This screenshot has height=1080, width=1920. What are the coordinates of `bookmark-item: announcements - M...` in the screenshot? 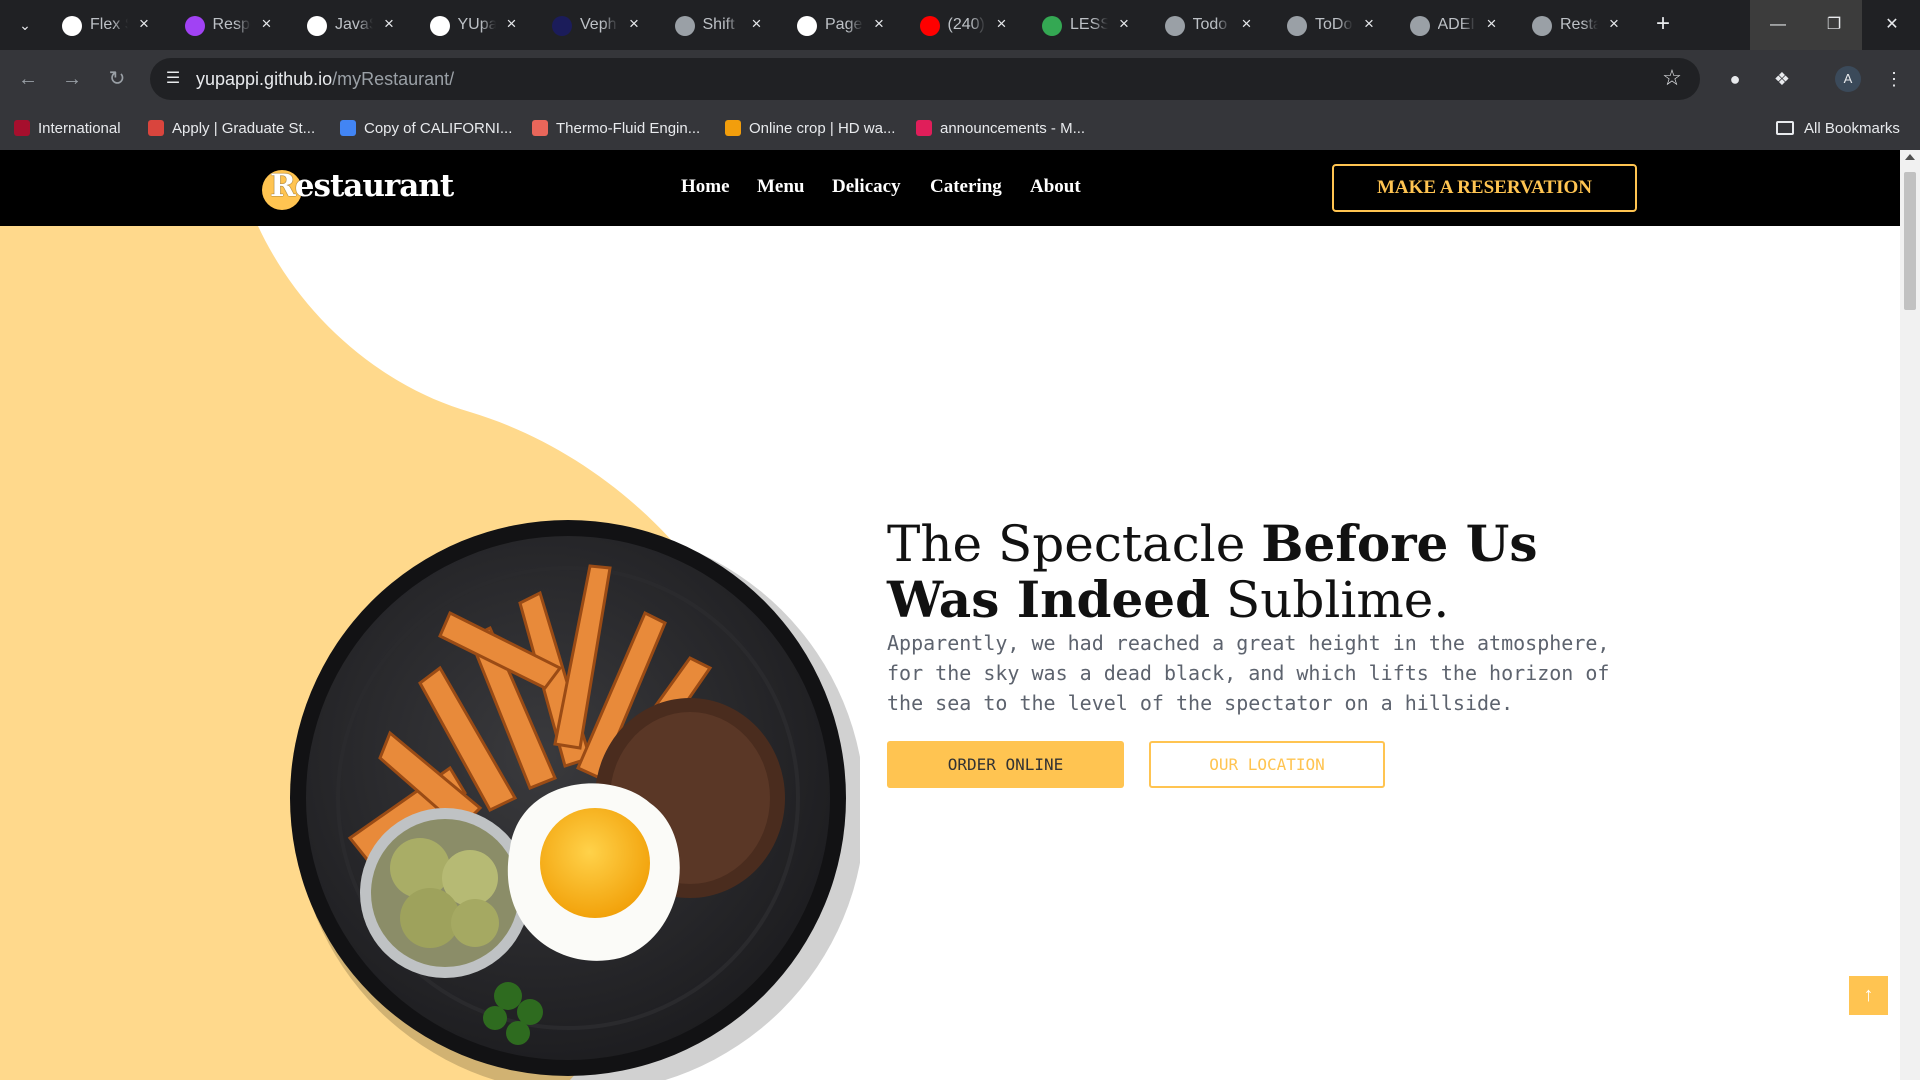 It's located at (1000, 129).